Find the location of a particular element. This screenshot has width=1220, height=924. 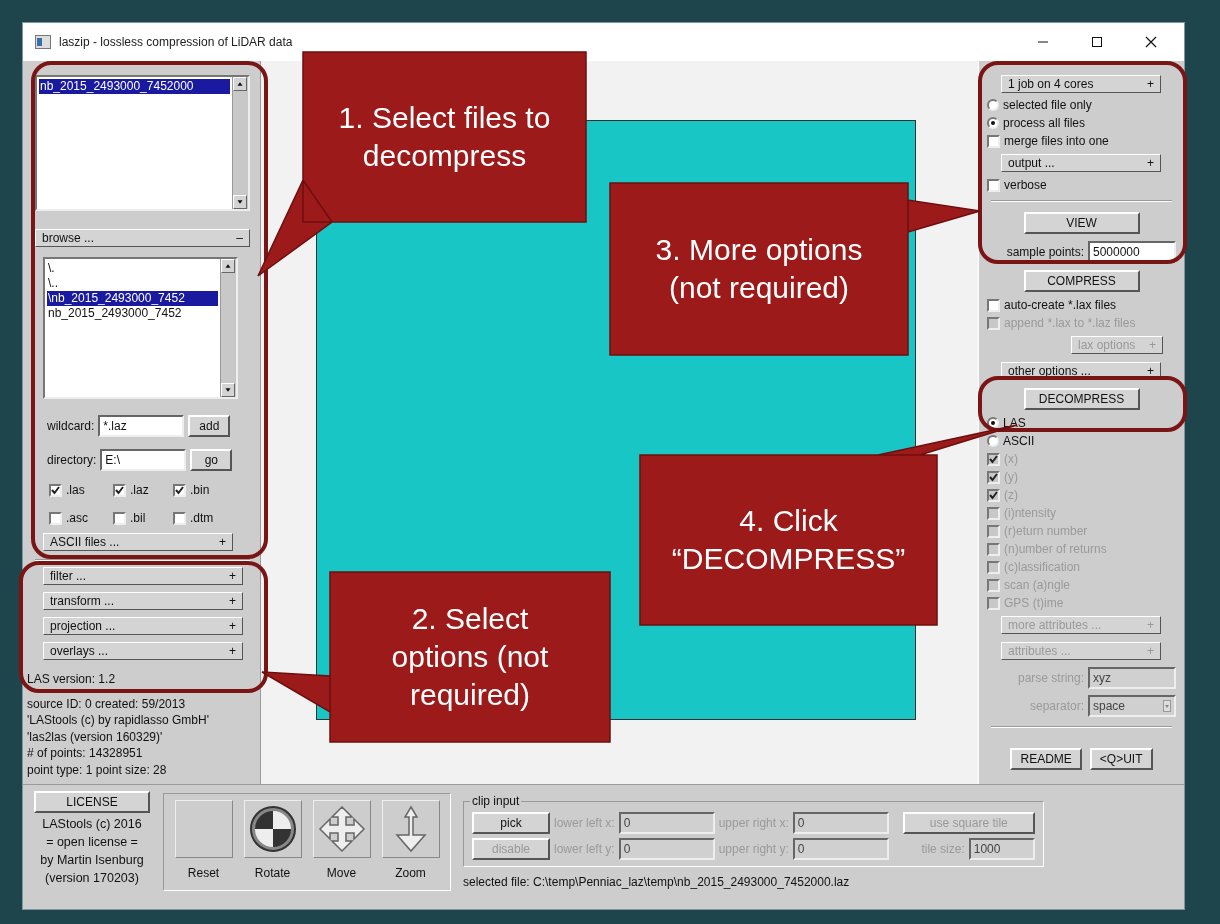

text-field: 5000000 is located at coordinates (1132, 252).